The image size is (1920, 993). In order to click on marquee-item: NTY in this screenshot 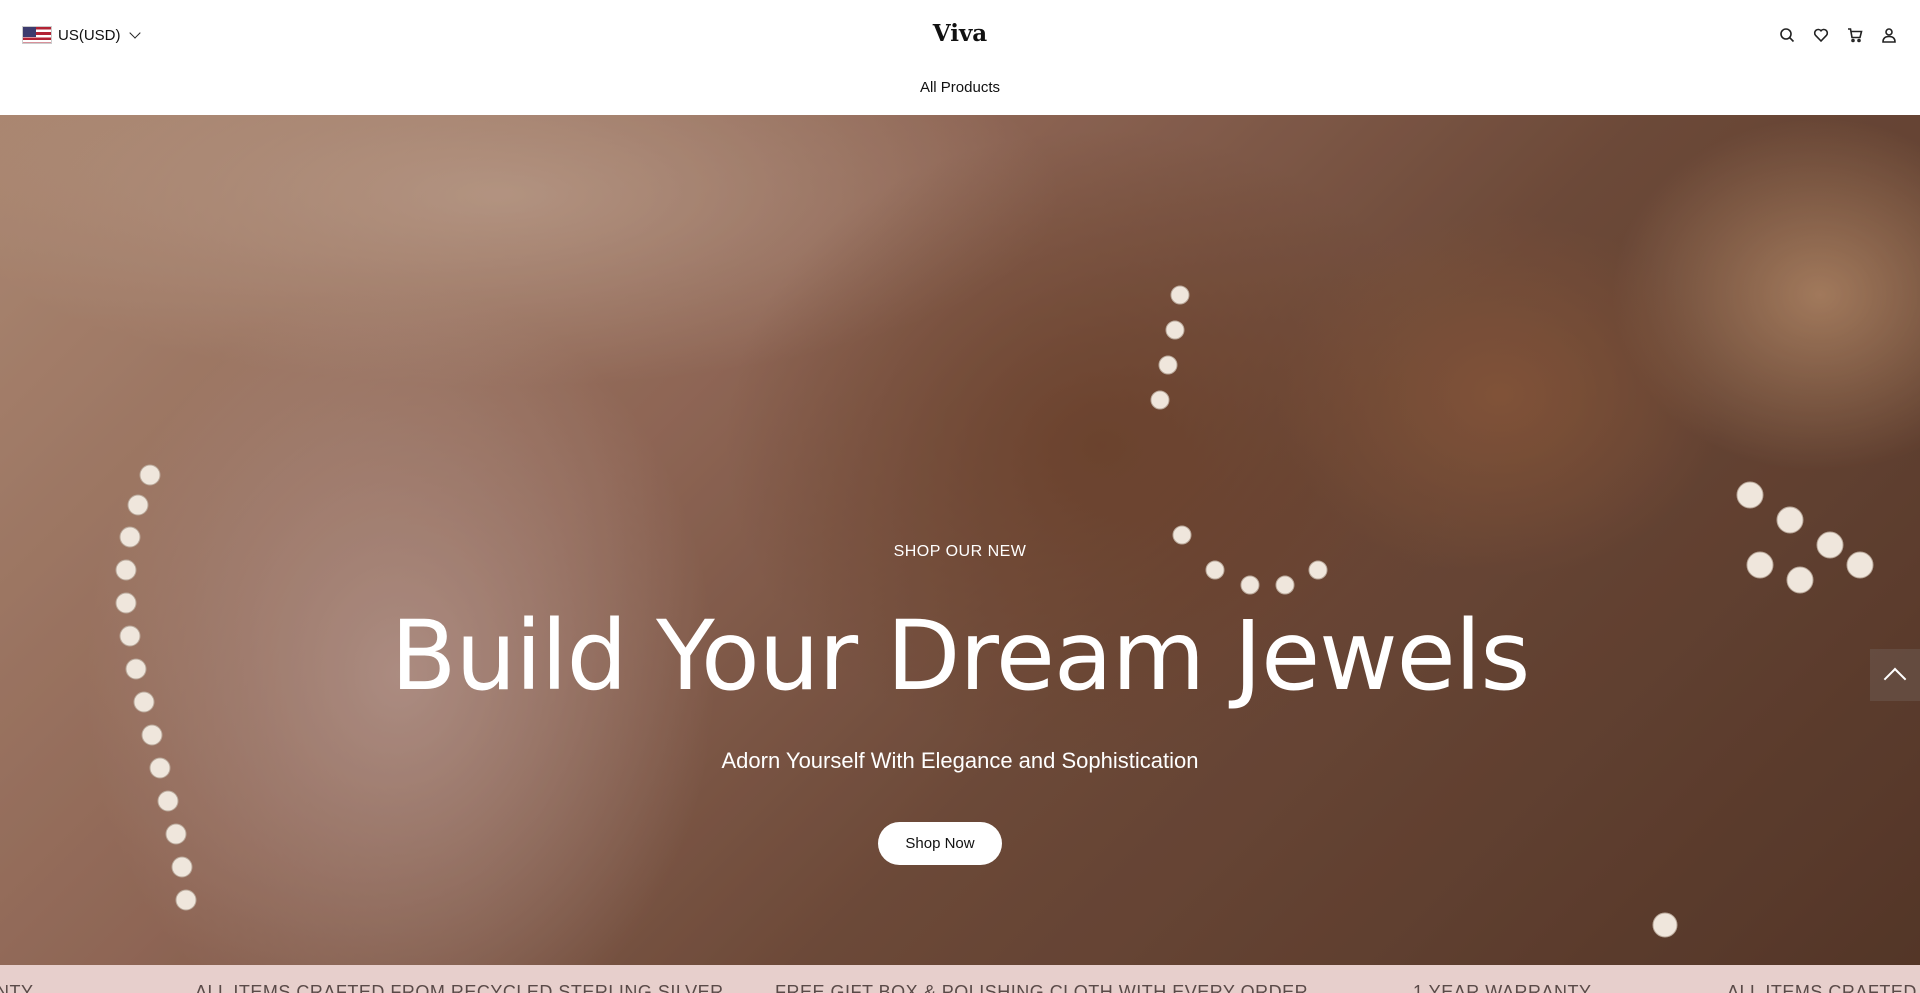, I will do `click(17, 987)`.